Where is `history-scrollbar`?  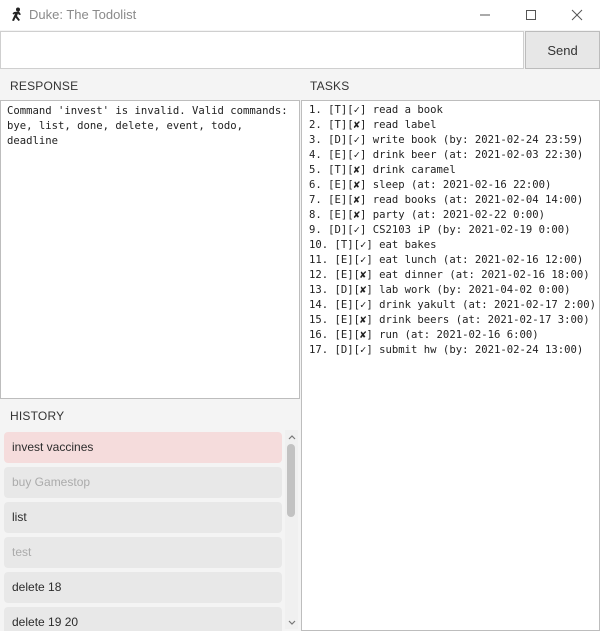
history-scrollbar is located at coordinates (291, 529).